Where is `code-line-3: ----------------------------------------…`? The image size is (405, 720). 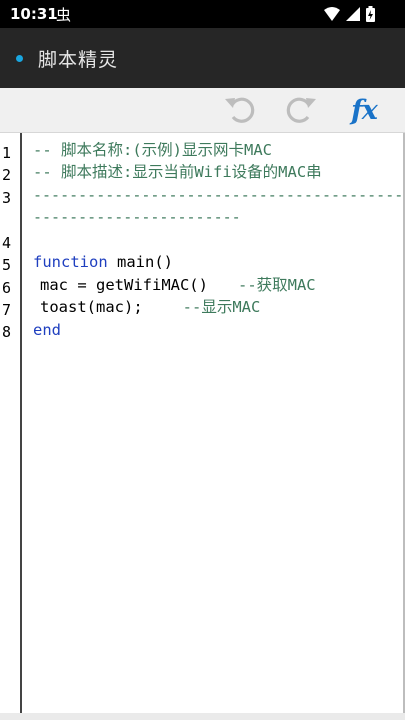 code-line-3: ----------------------------------------… is located at coordinates (218, 195).